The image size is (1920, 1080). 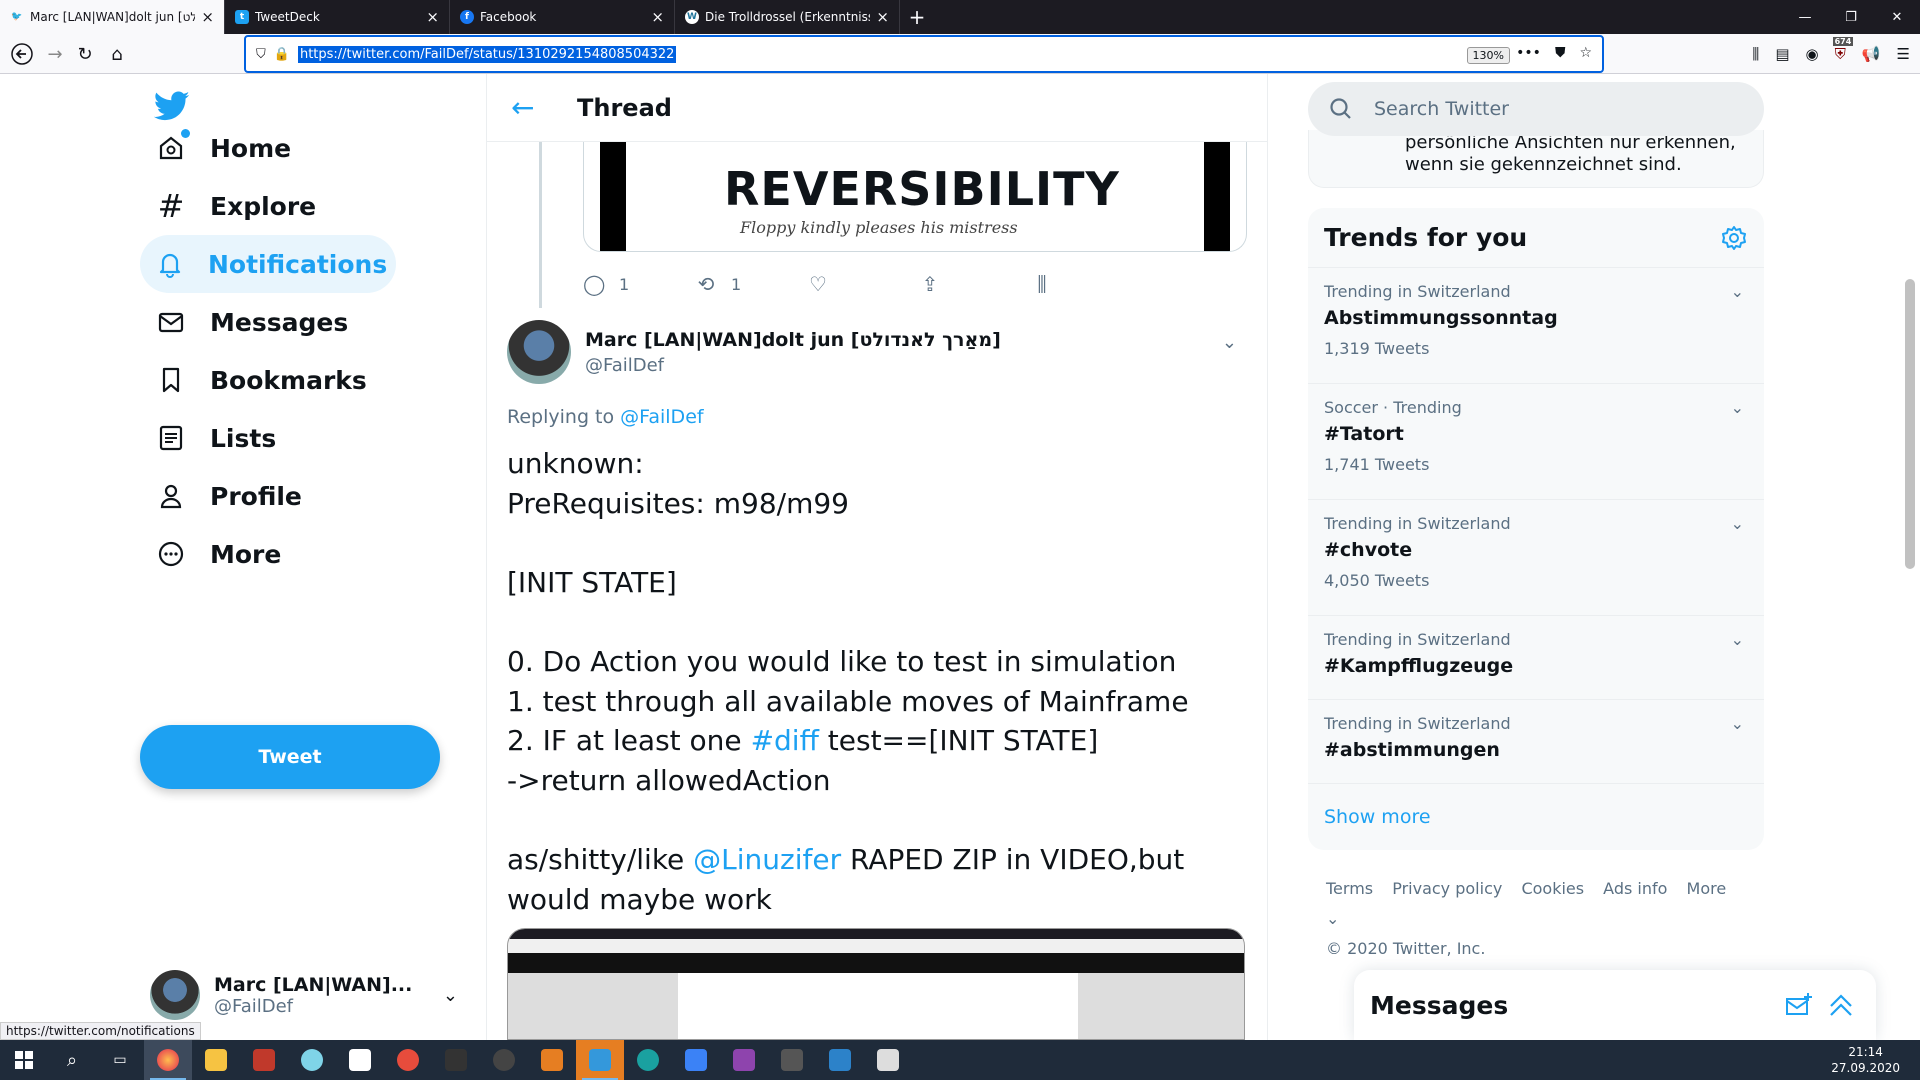 What do you see at coordinates (236, 206) in the screenshot?
I see `nav-explore: # Explore` at bounding box center [236, 206].